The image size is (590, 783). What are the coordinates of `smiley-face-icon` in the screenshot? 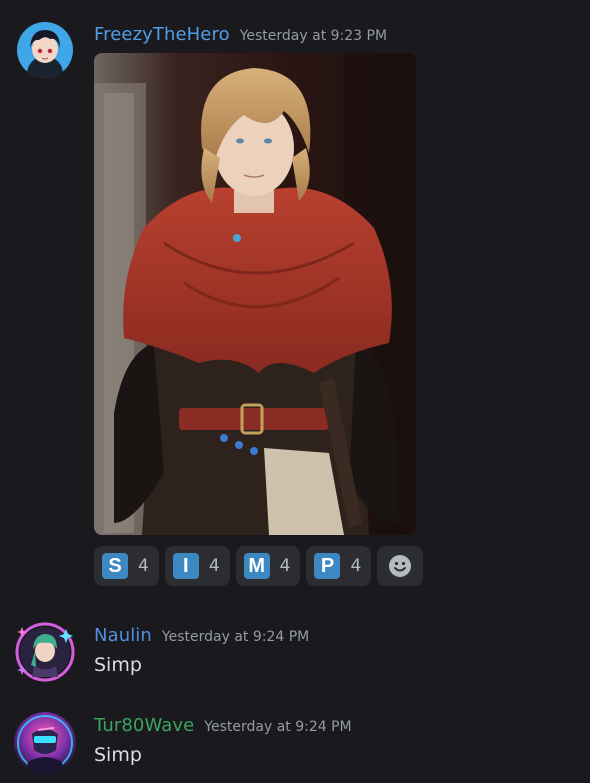 It's located at (400, 566).